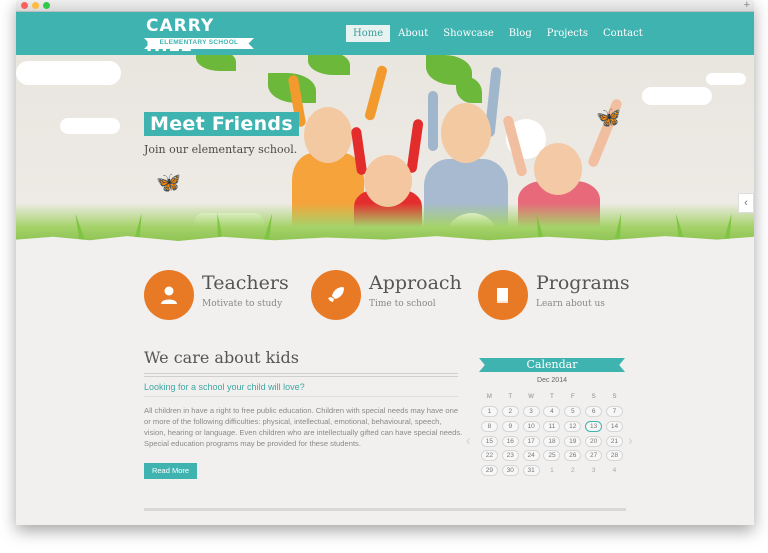 The height and width of the screenshot is (553, 768). I want to click on calendar-day: 8, so click(489, 426).